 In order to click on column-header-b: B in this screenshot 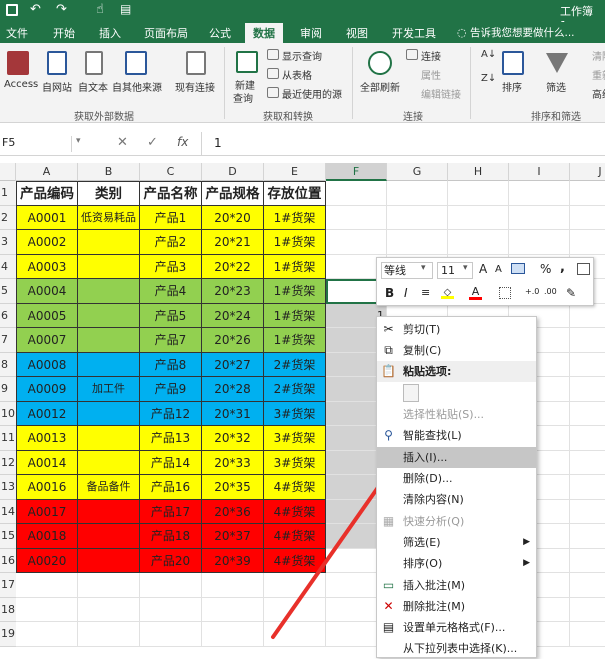, I will do `click(109, 172)`.